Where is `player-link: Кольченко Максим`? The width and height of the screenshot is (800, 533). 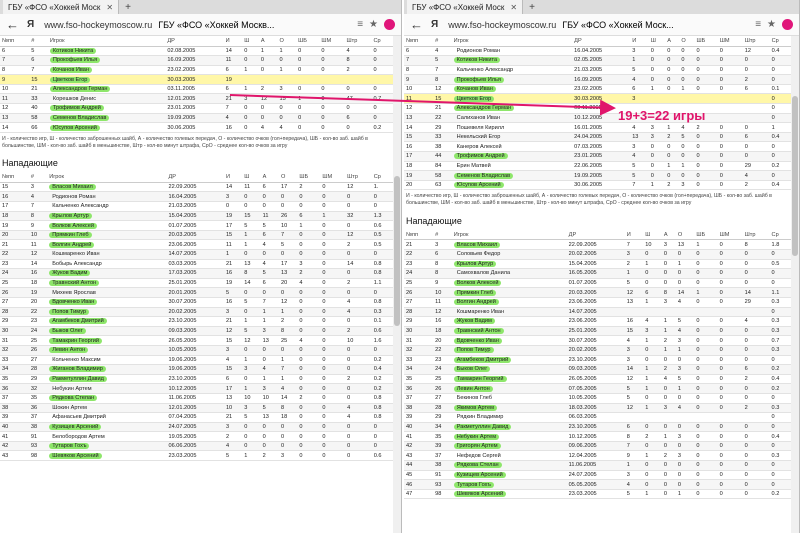
player-link: Кольченко Максим is located at coordinates (76, 360).